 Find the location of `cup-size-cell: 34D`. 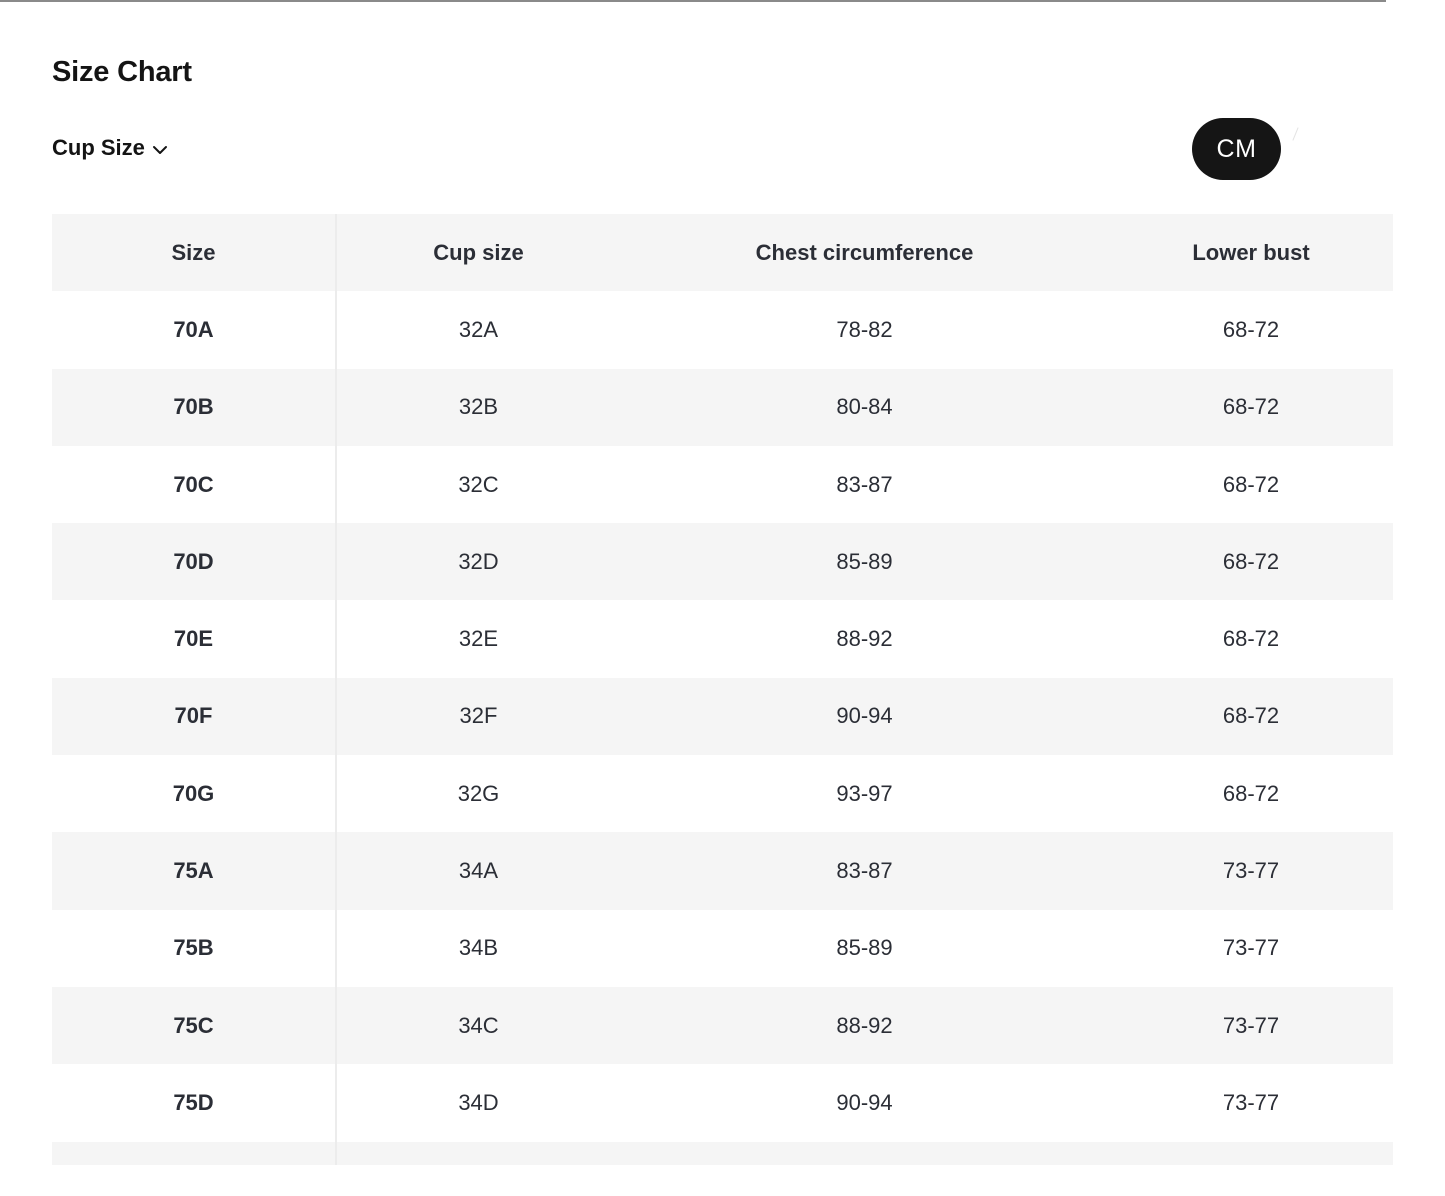

cup-size-cell: 34D is located at coordinates (478, 1103).